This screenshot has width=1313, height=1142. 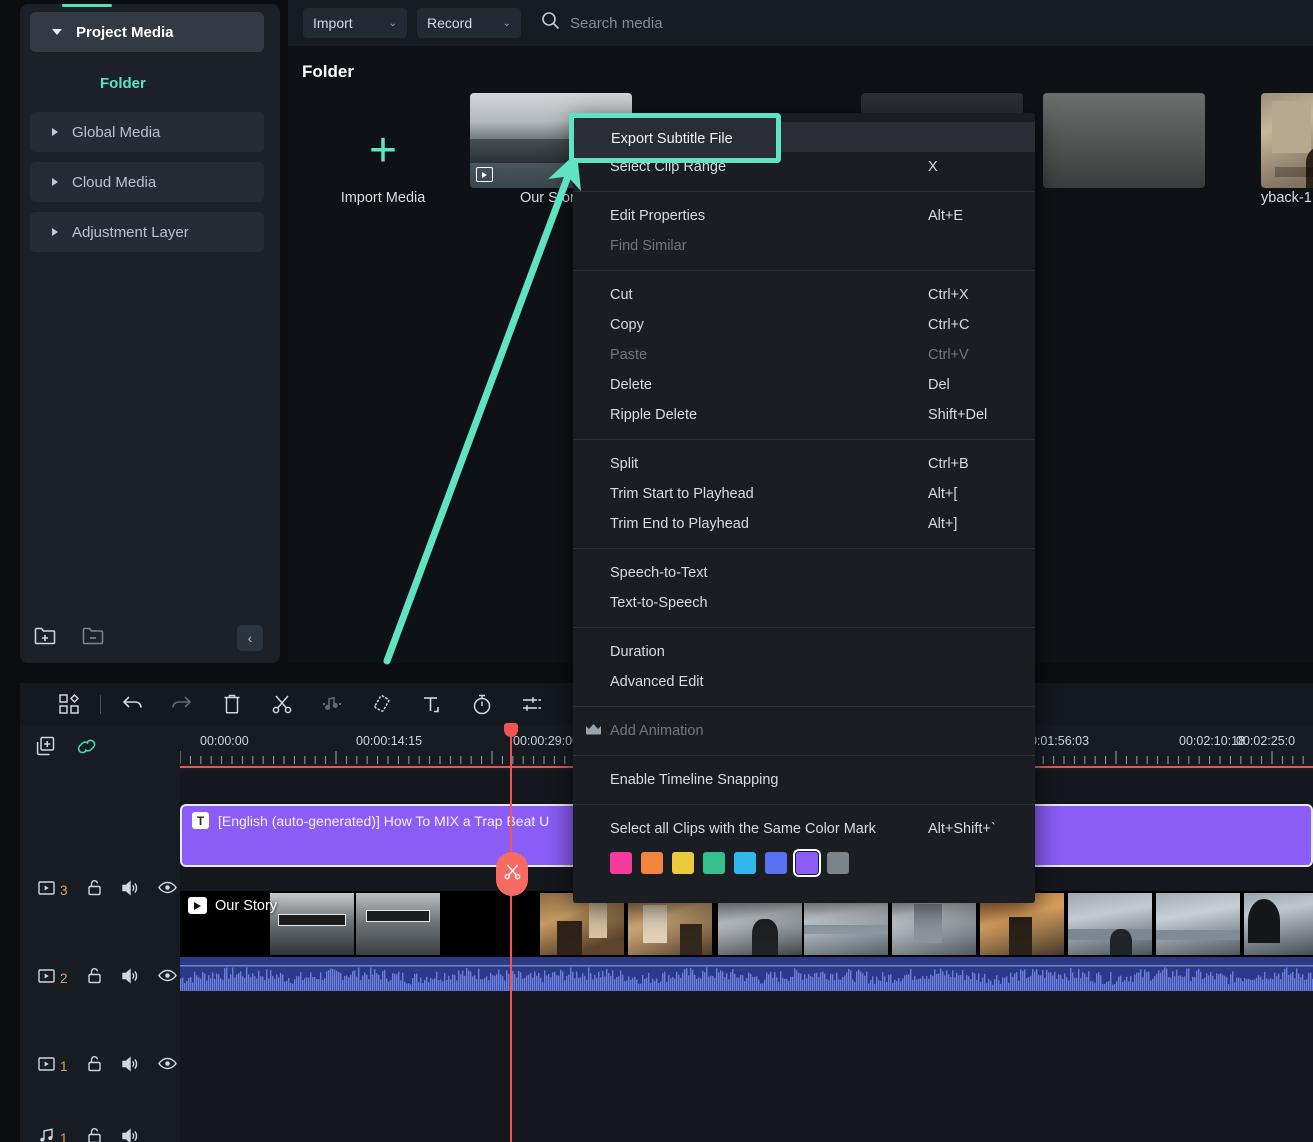 I want to click on track-headers: 3 2 1 1, so click(x=100, y=933).